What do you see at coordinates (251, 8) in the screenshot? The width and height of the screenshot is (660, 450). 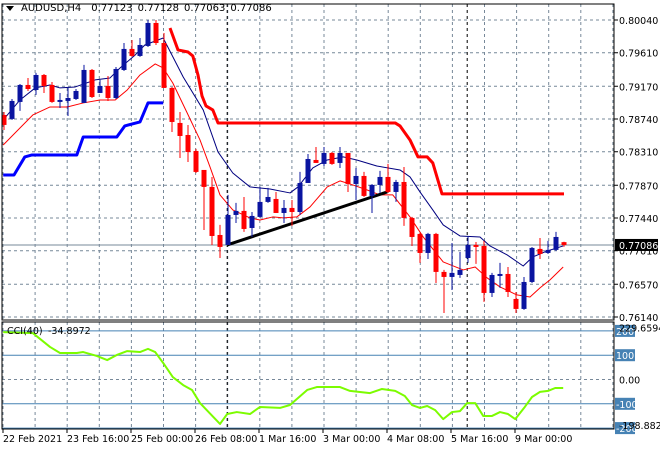 I see `close-value: 0.77086` at bounding box center [251, 8].